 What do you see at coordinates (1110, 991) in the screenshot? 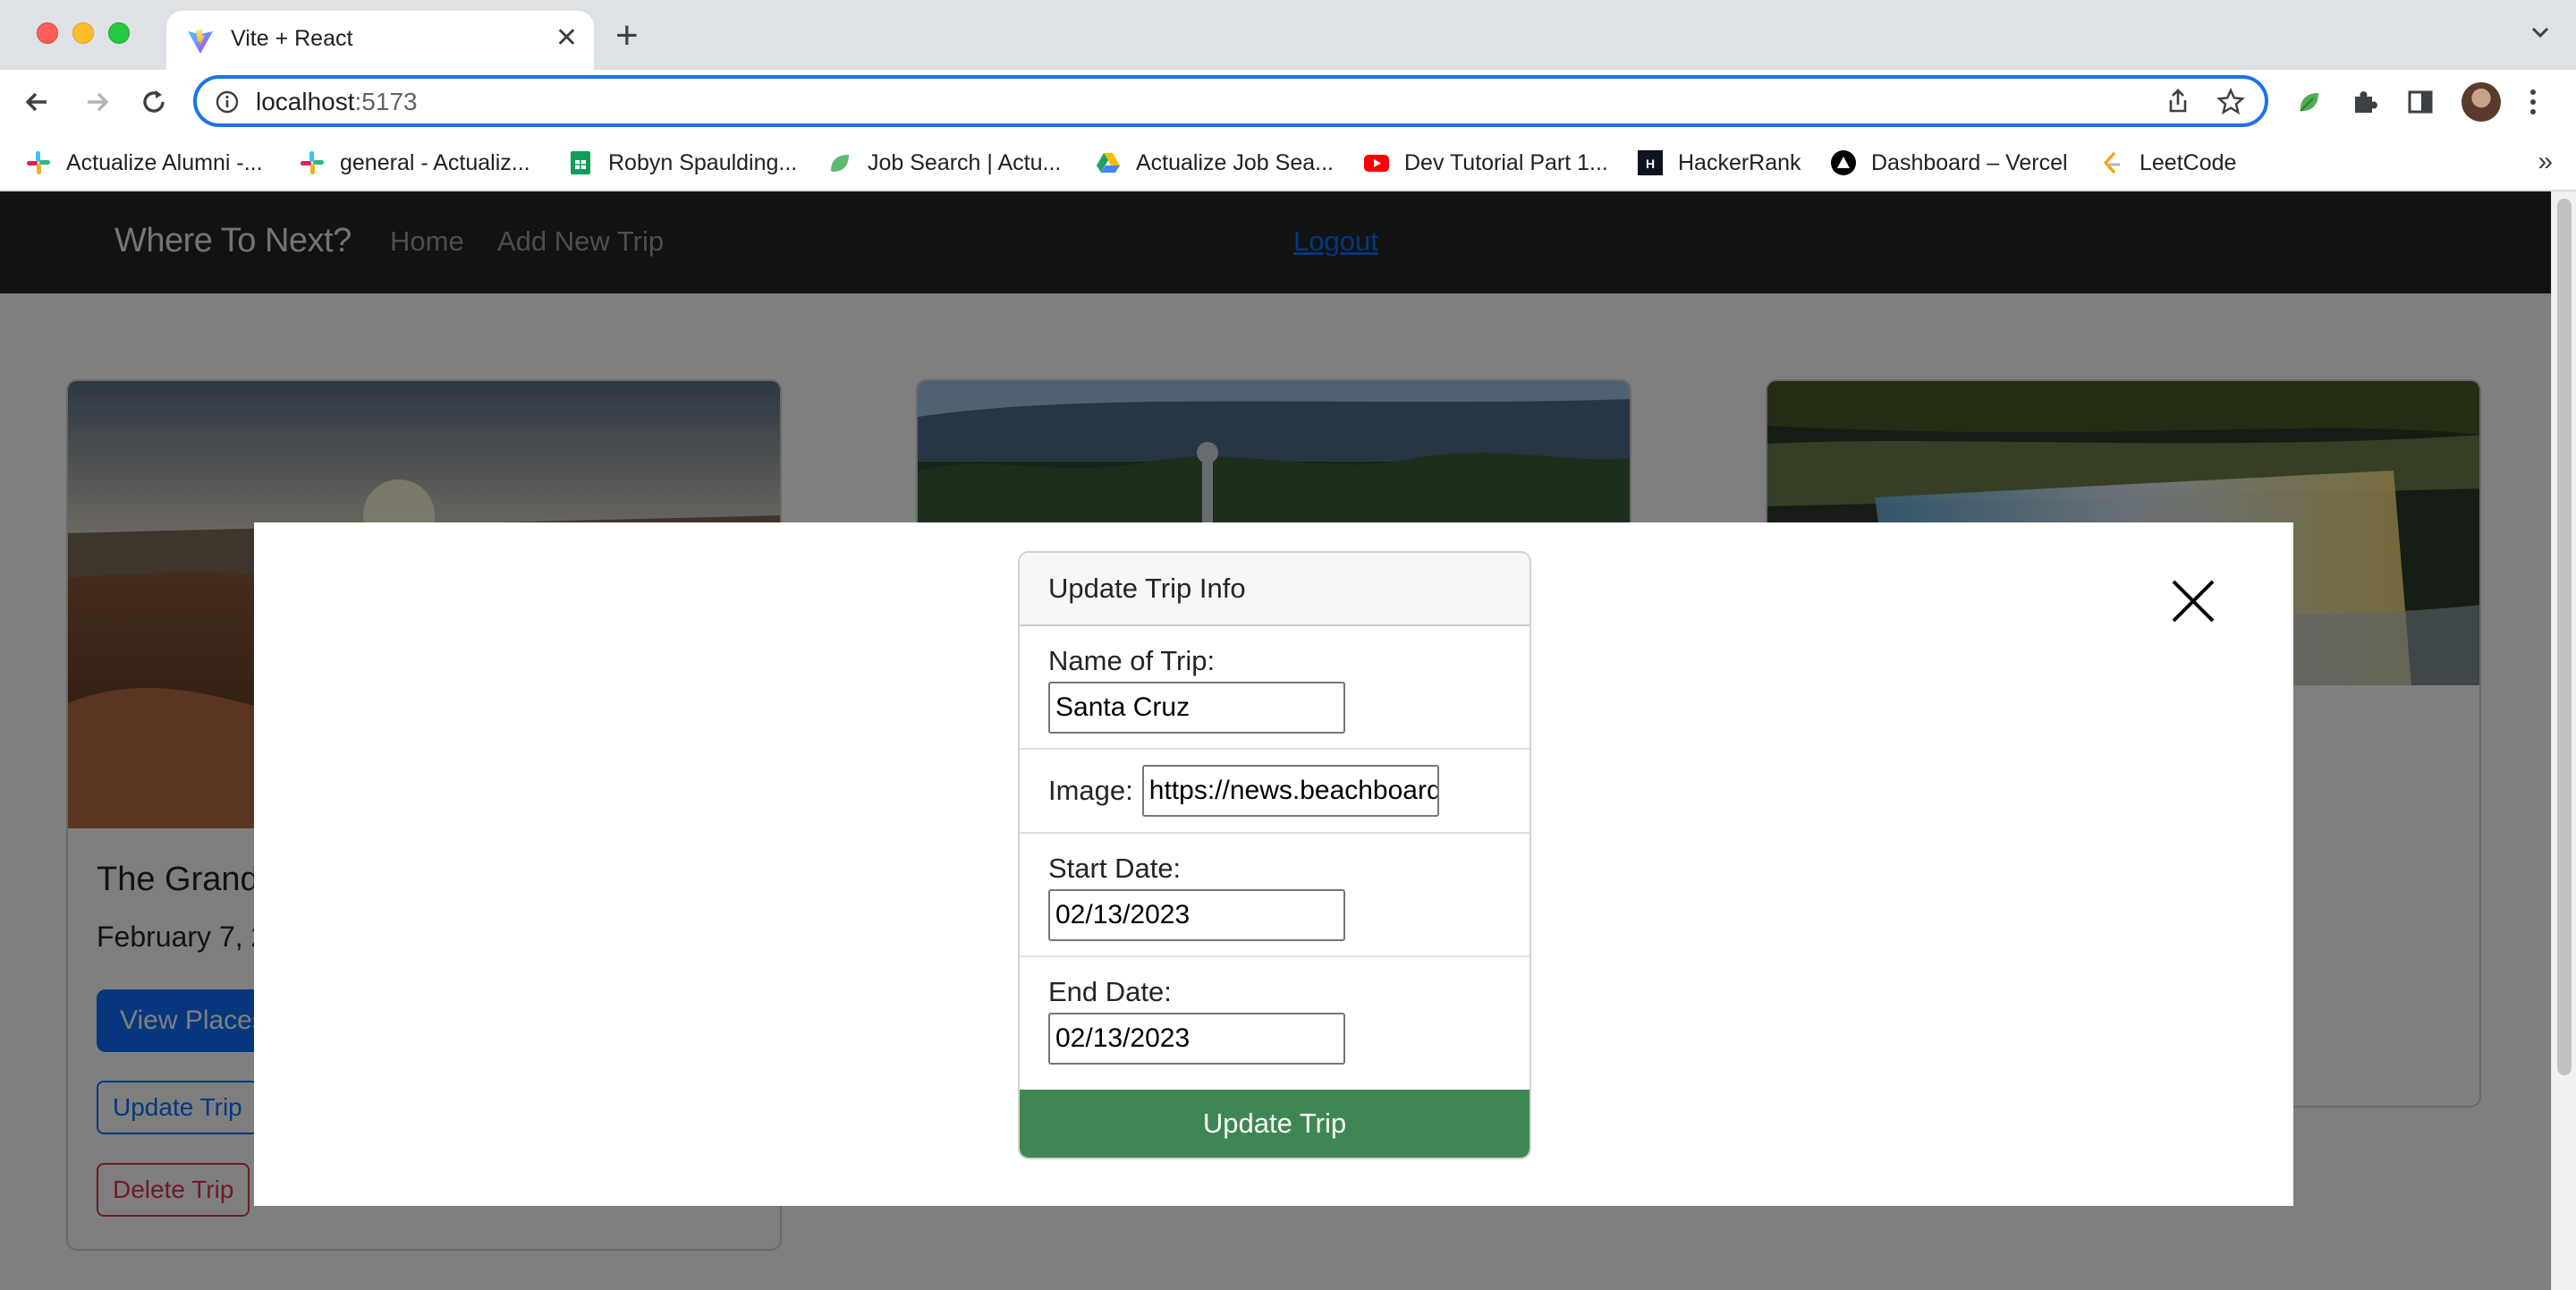
I see `end-date-label: End Date:` at bounding box center [1110, 991].